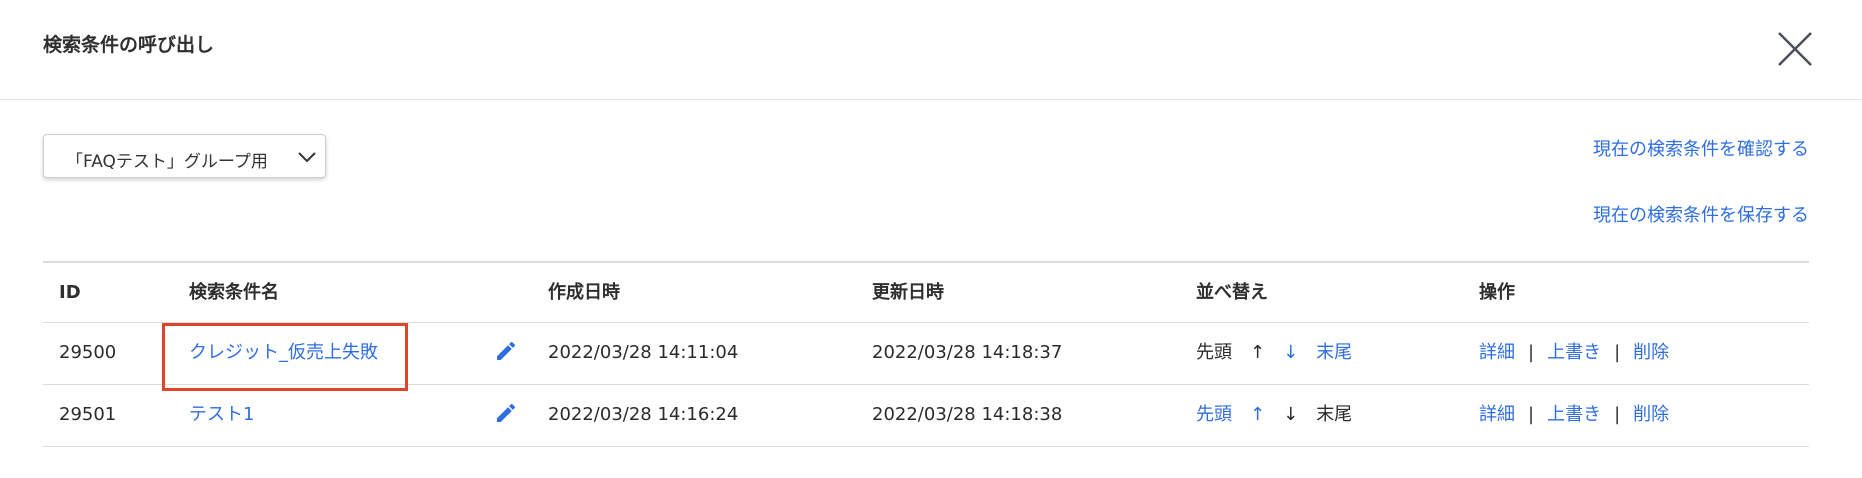 This screenshot has width=1862, height=478. Describe the element at coordinates (1701, 148) in the screenshot. I see `confirm-current-conditions-link: 現在の検索条件を確認する` at that location.